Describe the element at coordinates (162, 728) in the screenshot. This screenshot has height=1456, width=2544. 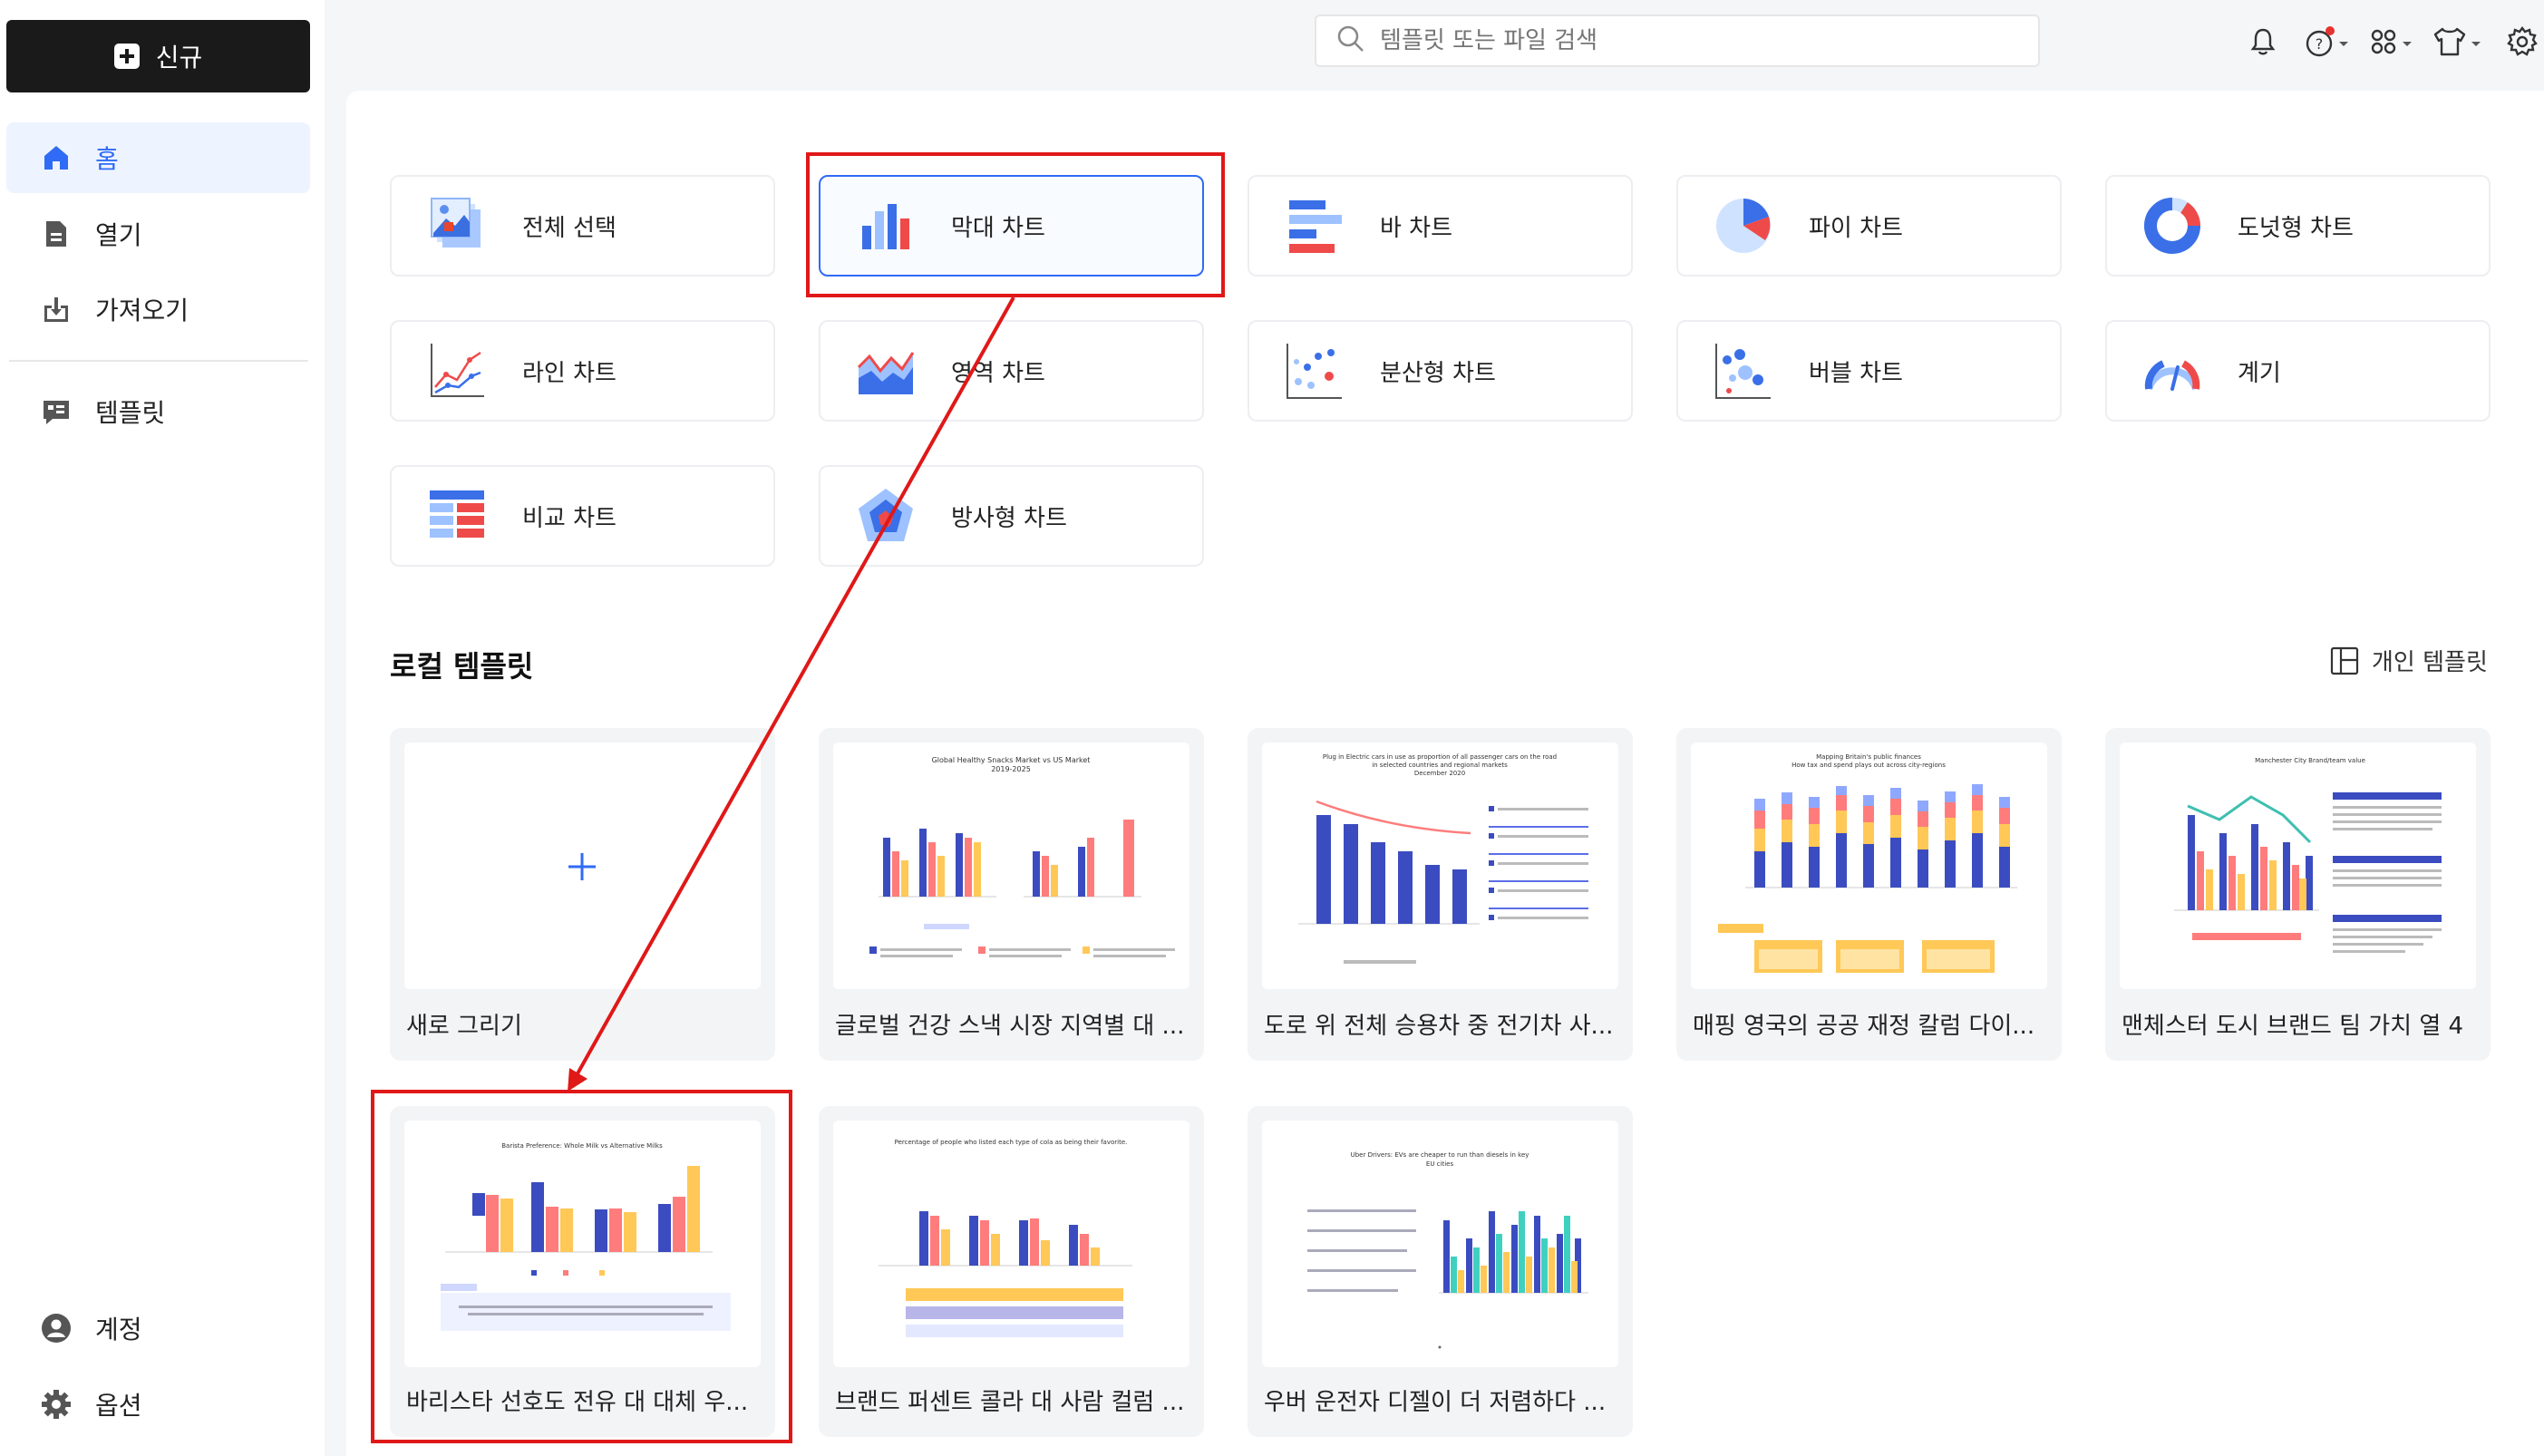
I see `sidebar: 신규 홈 열기 가져오기 템플릿 계정 옵션` at that location.